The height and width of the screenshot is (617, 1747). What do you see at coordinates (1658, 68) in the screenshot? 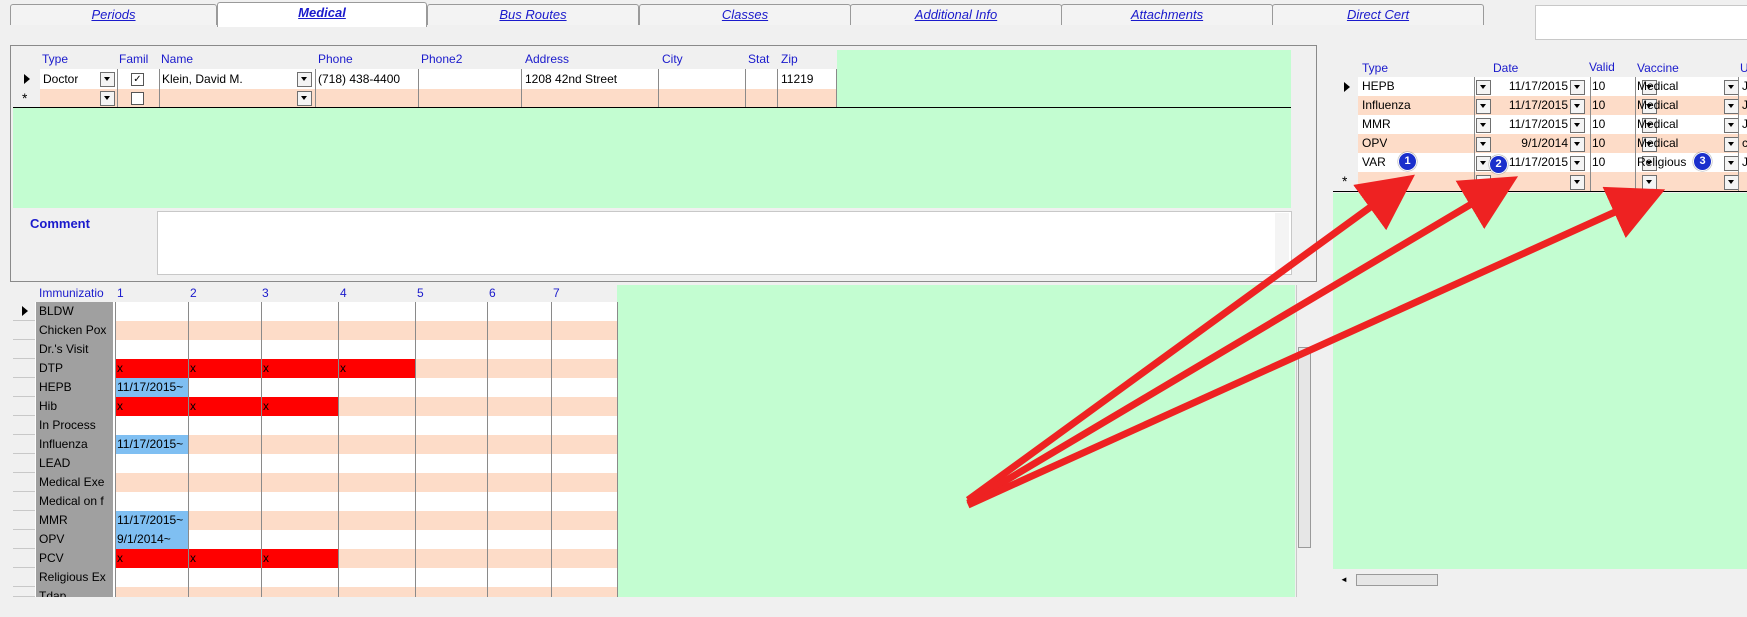
I see `col-header-vaccine: Vaccine` at bounding box center [1658, 68].